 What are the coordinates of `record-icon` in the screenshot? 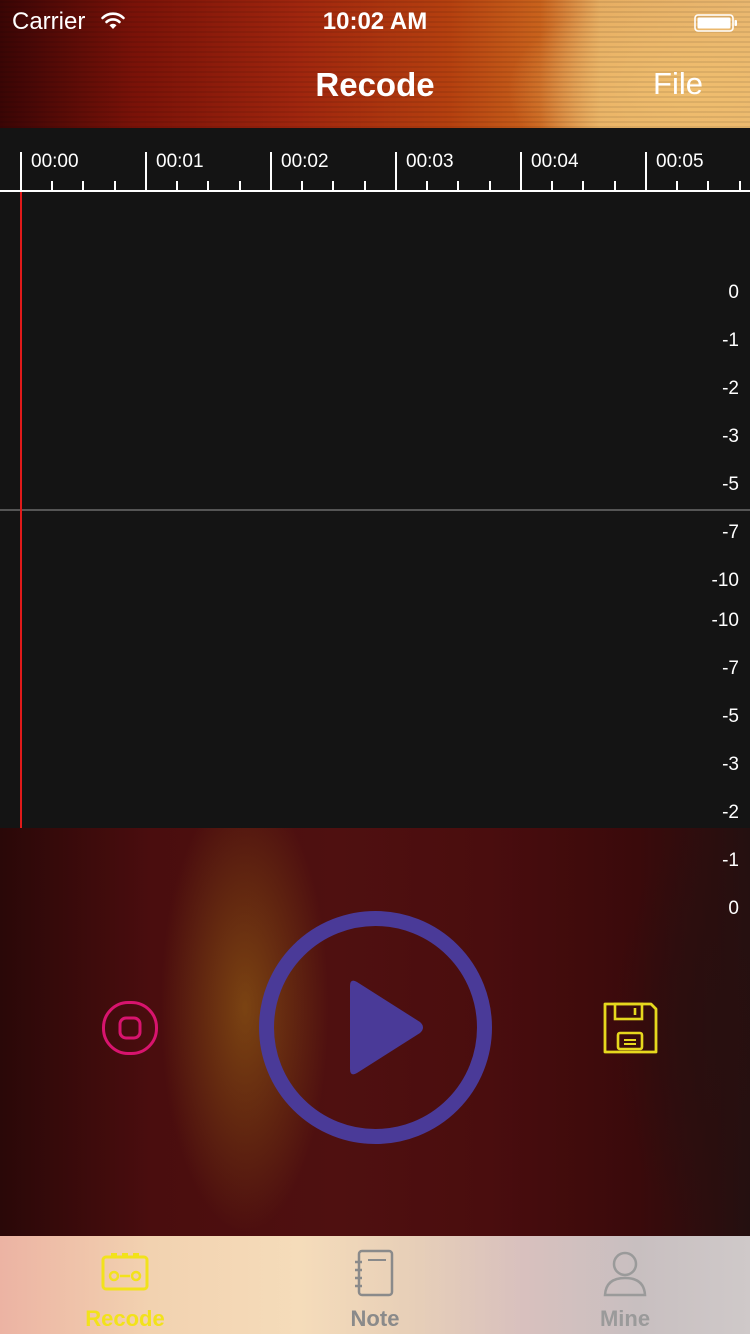 It's located at (130, 1028).